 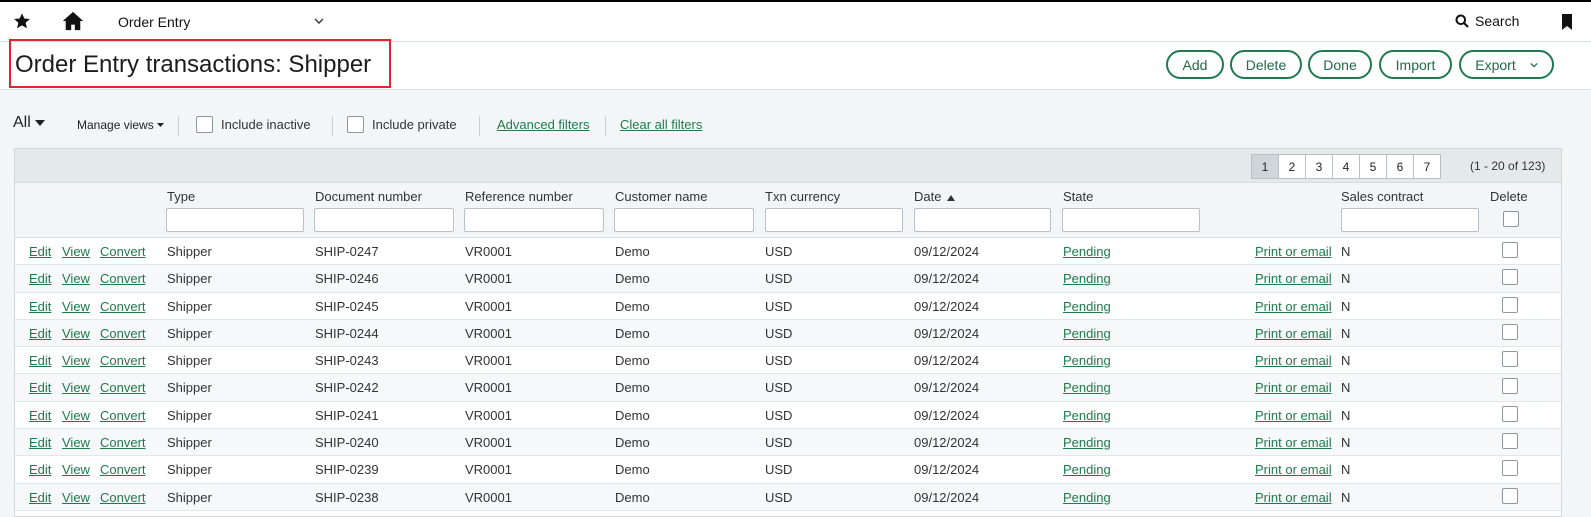 What do you see at coordinates (1382, 196) in the screenshot?
I see `column-header-sales-contract: Sales contract` at bounding box center [1382, 196].